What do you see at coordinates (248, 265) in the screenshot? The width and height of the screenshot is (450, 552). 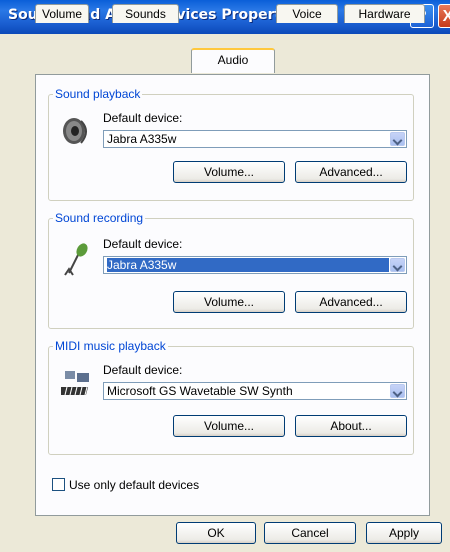 I see `recording-device-value: Jabra A335w` at bounding box center [248, 265].